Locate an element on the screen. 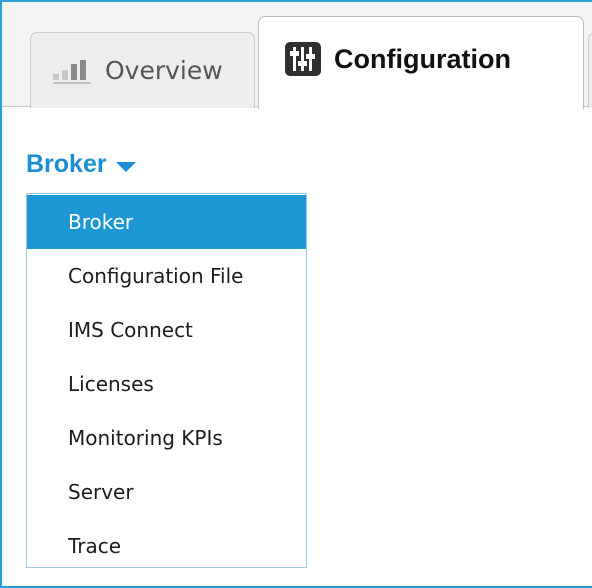 The height and width of the screenshot is (588, 592). tab-configuration: Configuration is located at coordinates (421, 62).